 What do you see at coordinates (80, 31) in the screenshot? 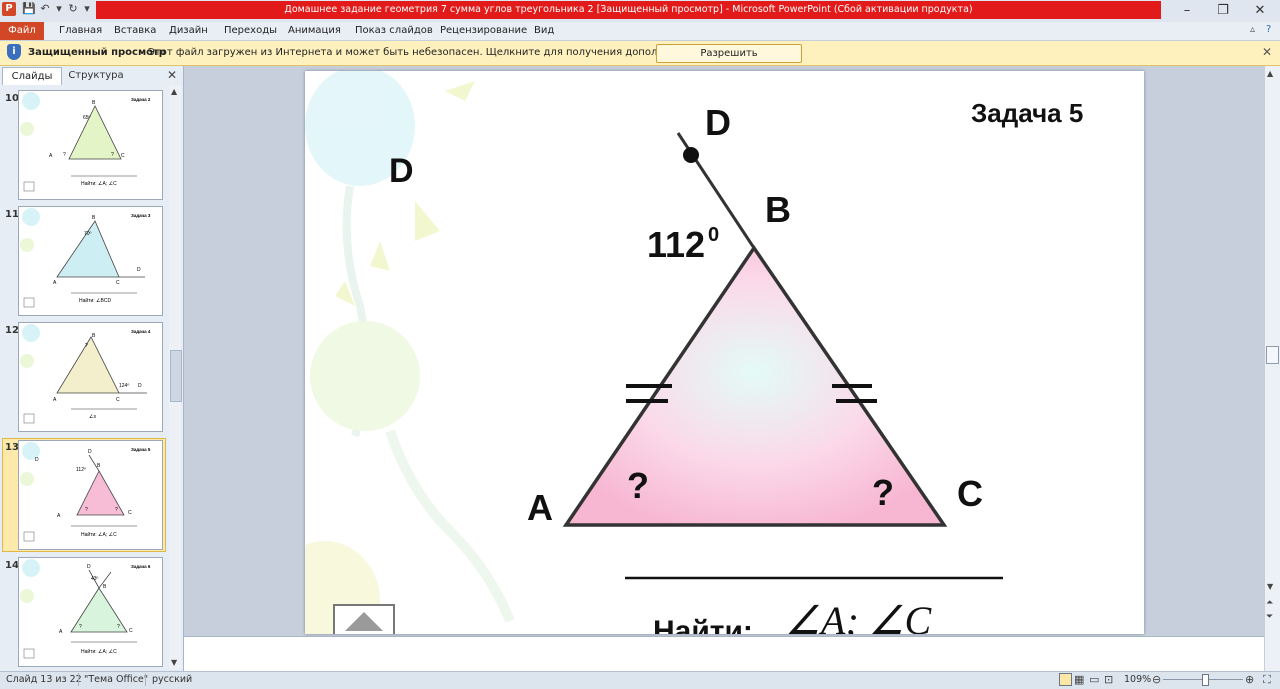
I see `tab-home: Главная` at bounding box center [80, 31].